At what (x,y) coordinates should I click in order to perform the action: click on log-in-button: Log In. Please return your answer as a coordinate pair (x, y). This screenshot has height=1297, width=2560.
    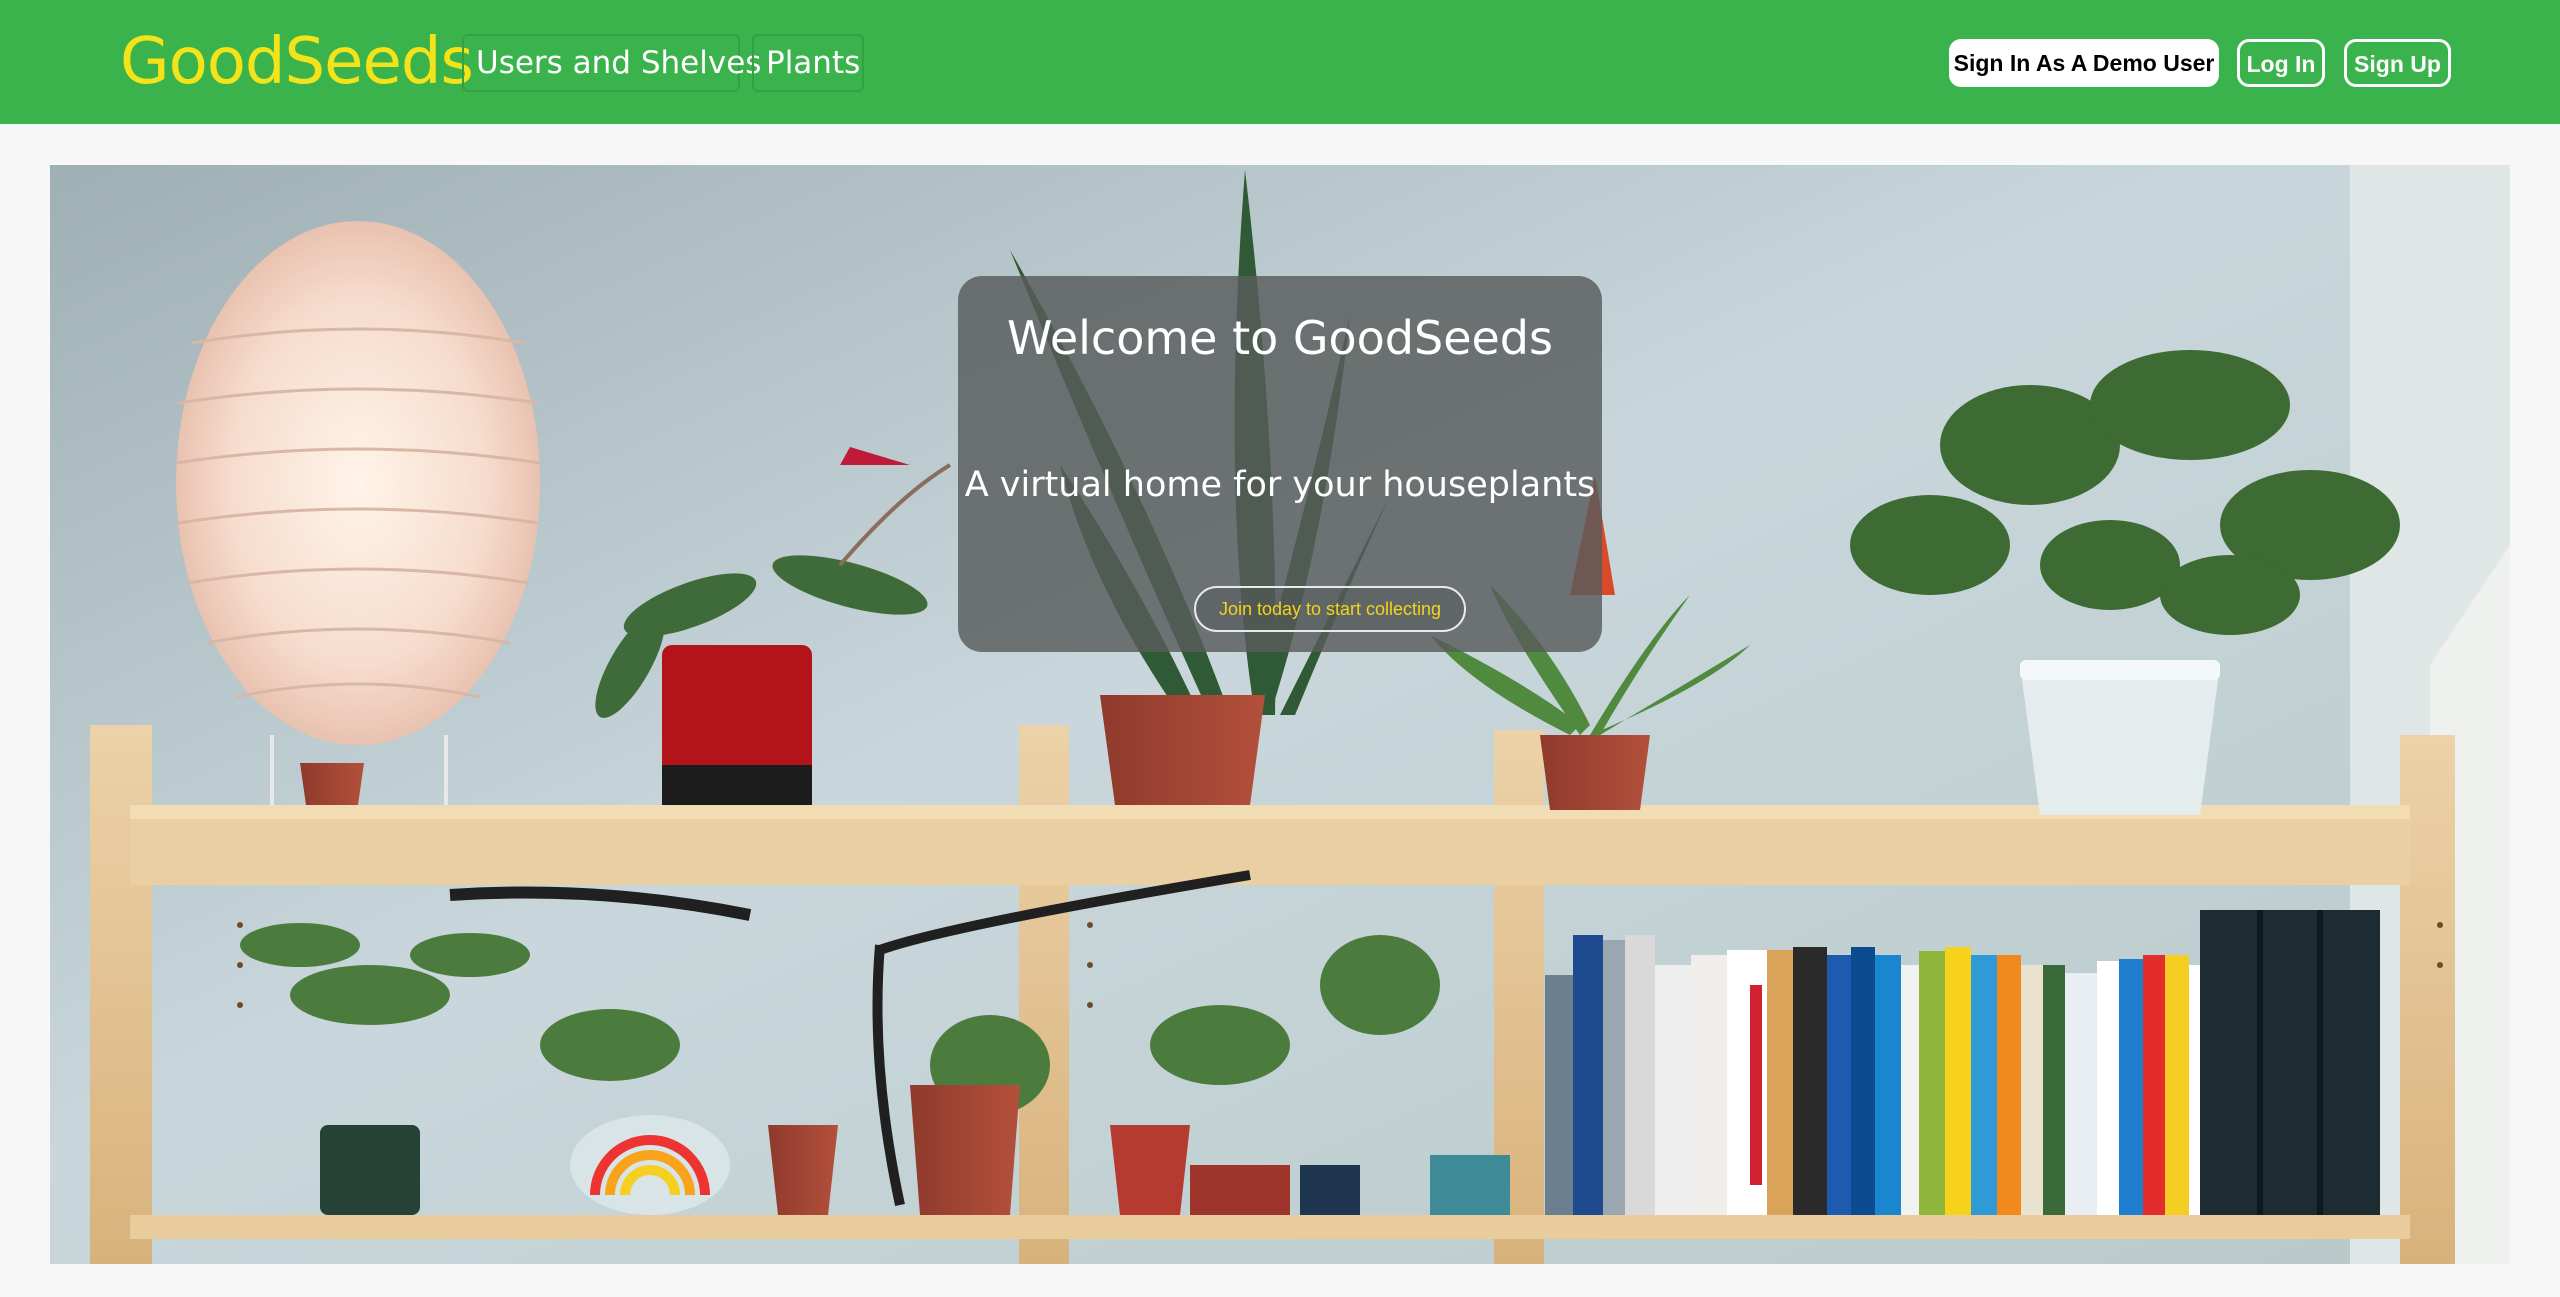
    Looking at the image, I should click on (2281, 63).